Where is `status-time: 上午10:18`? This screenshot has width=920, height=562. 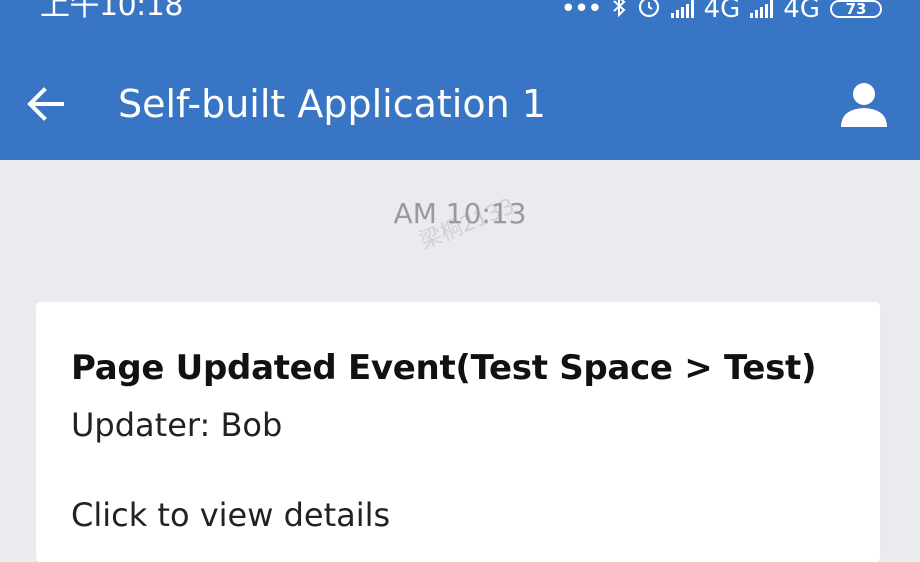 status-time: 上午10:18 is located at coordinates (111, 11).